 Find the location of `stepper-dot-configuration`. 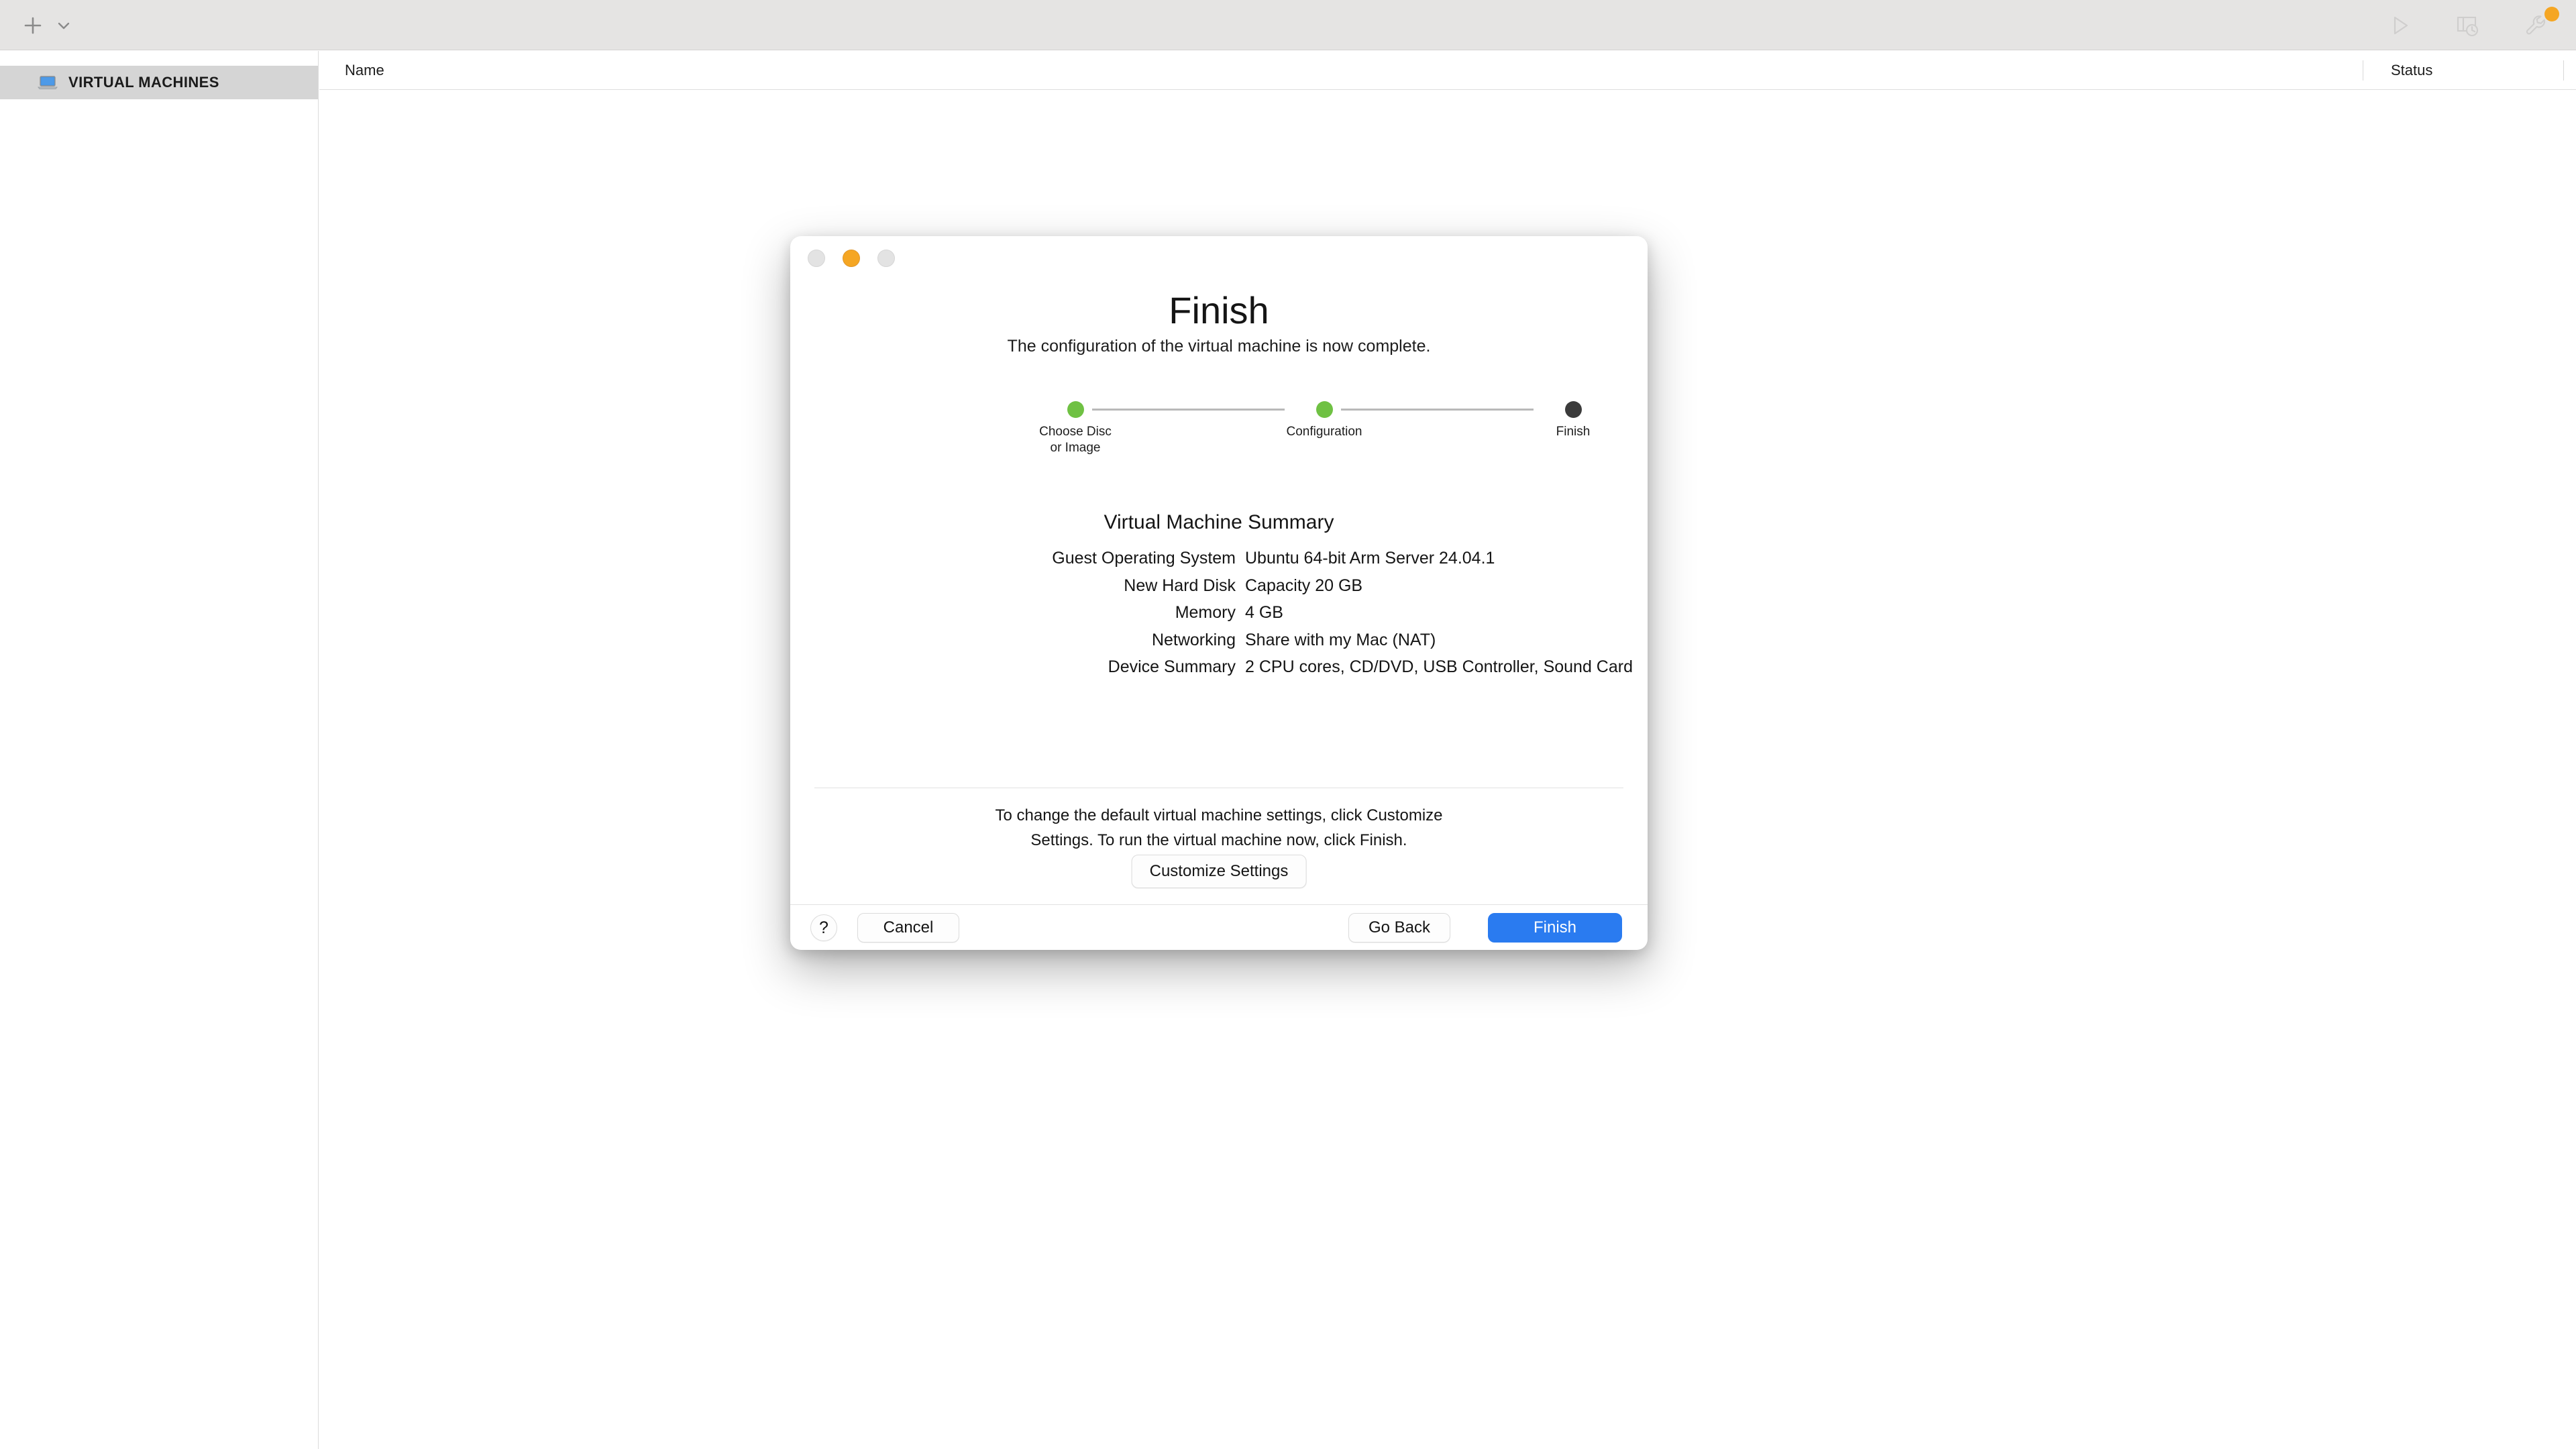

stepper-dot-configuration is located at coordinates (1324, 409).